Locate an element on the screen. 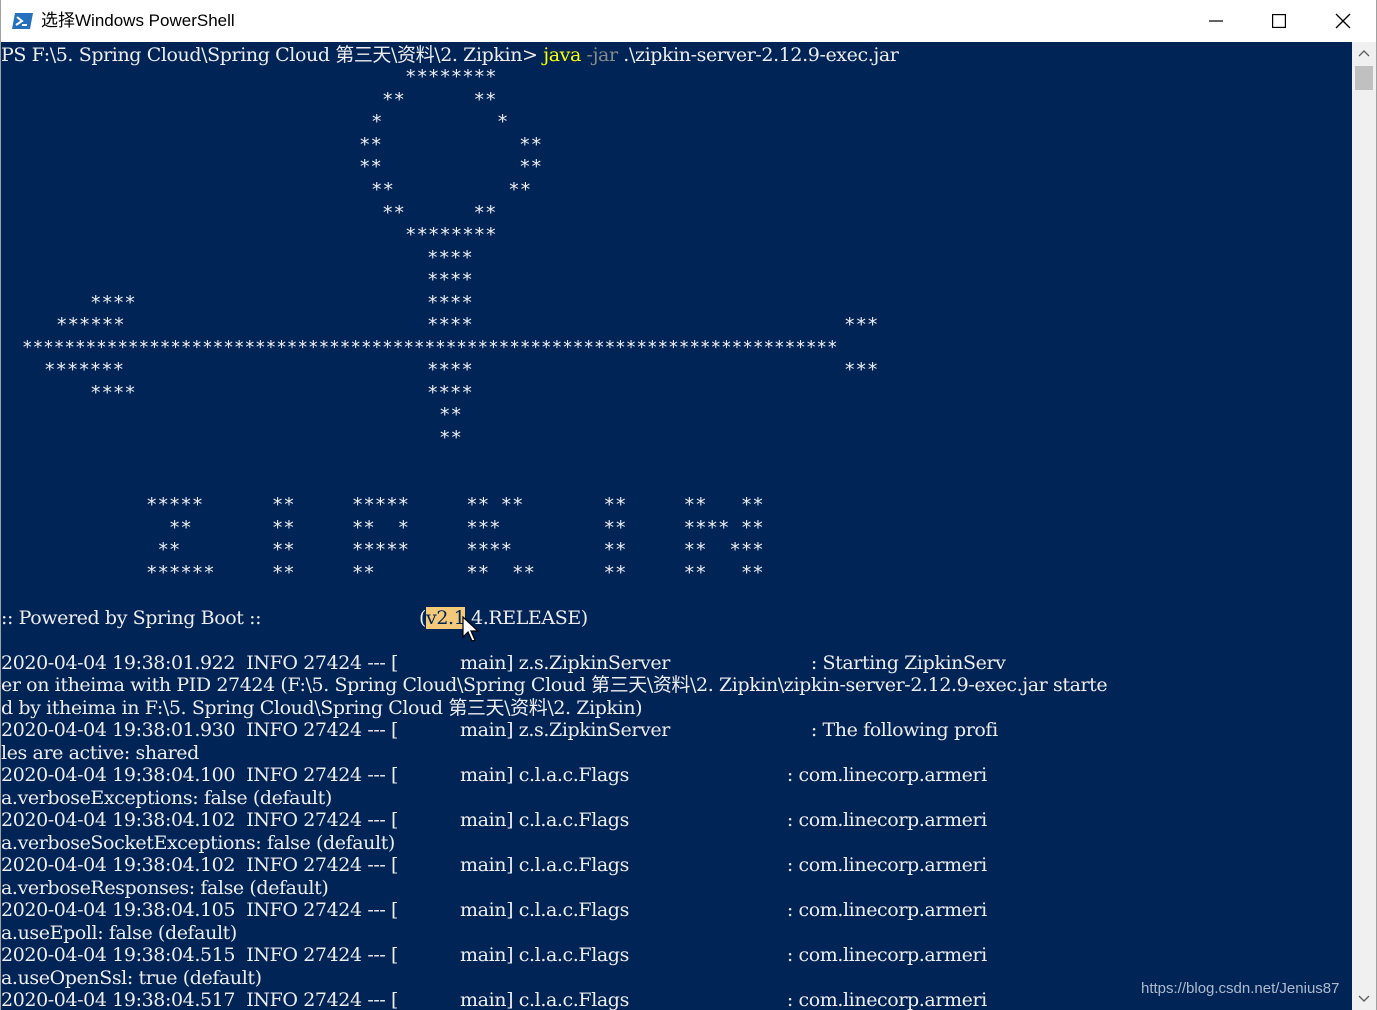  vertical-scrollbar is located at coordinates (1364, 526).